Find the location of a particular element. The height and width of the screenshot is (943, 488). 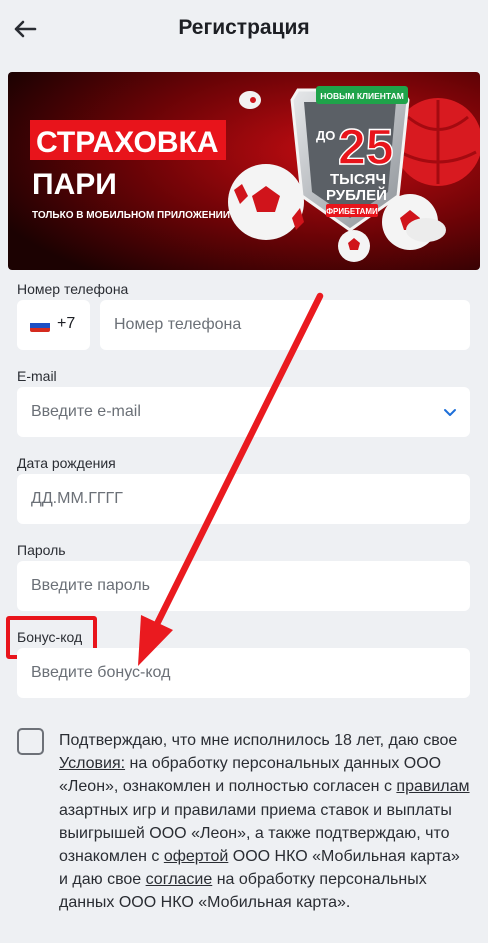

page-title: Регистрация is located at coordinates (244, 27).